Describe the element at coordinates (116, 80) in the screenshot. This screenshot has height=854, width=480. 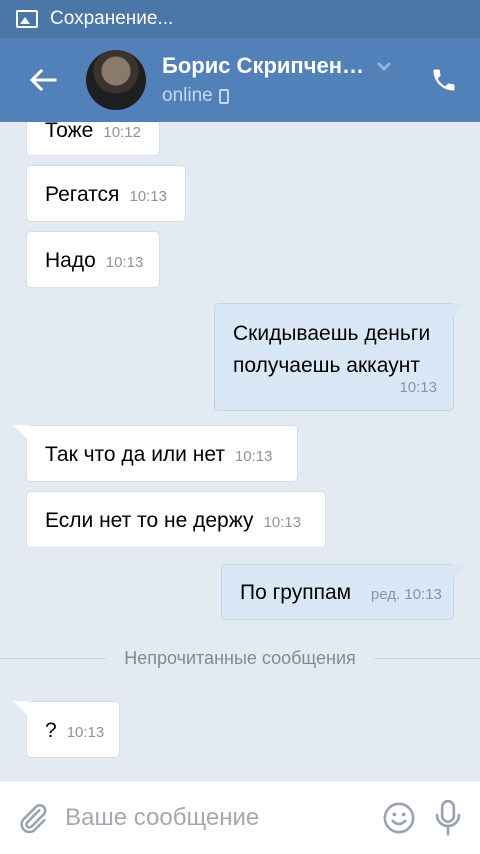
I see `avatar` at that location.